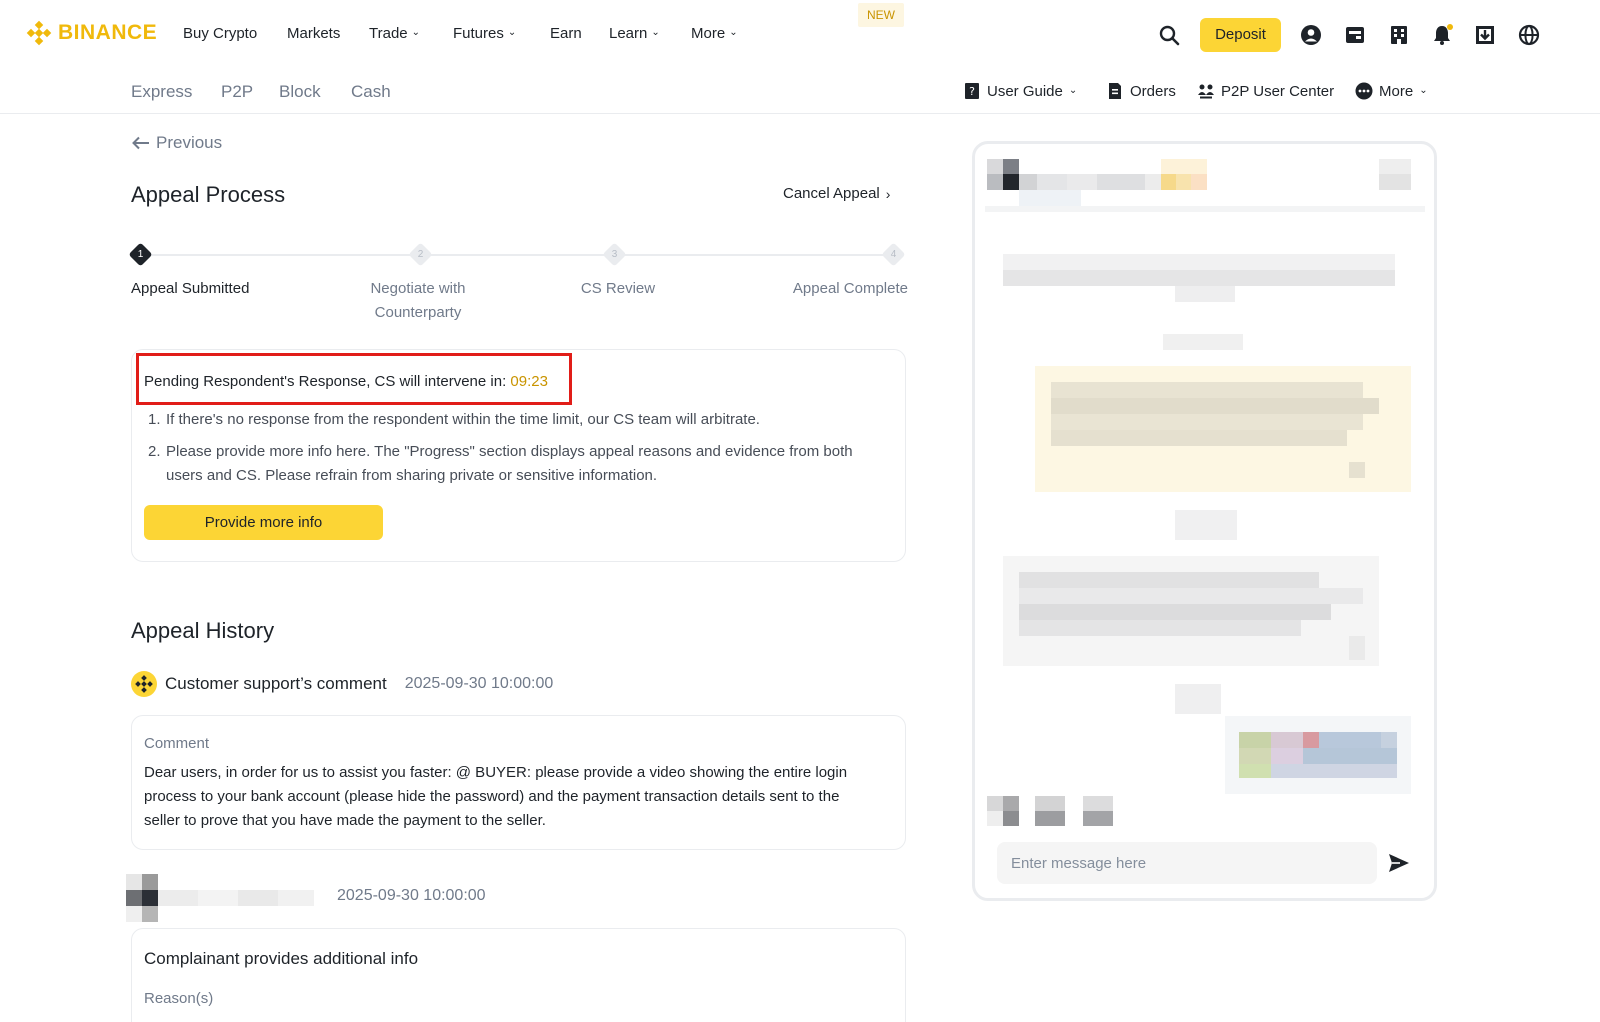 The width and height of the screenshot is (1600, 1022). I want to click on user-guide-menu: ? User Guide ⌄, so click(1020, 91).